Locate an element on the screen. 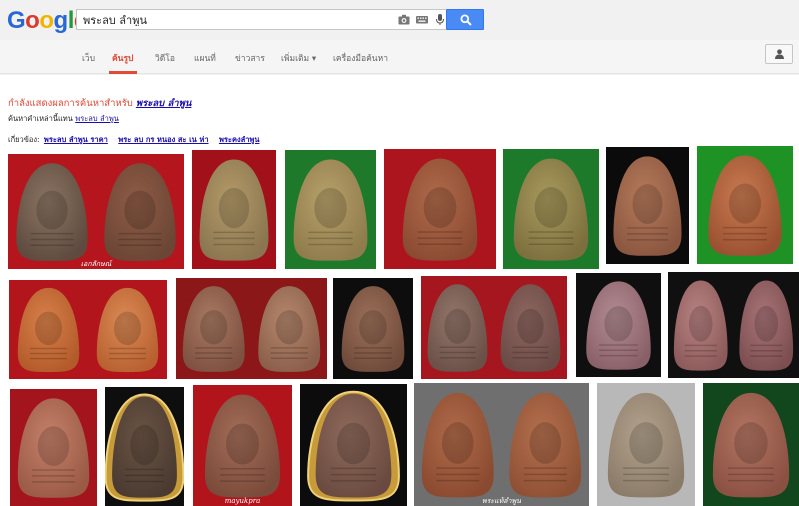  tab-more: เพิ่มเติม ▾ is located at coordinates (298, 58).